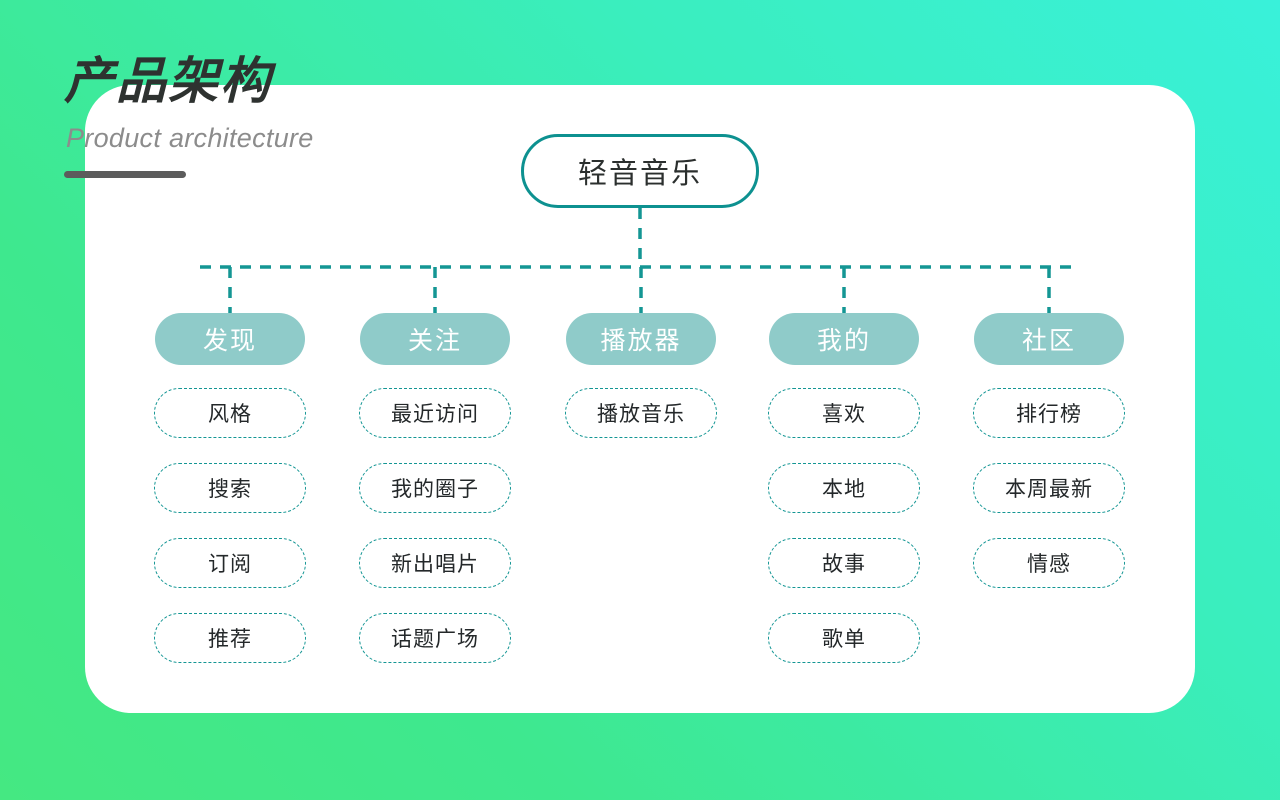 Image resolution: width=1280 pixels, height=800 pixels. What do you see at coordinates (279, 122) in the screenshot?
I see `header-block: 产品架构 Product architecture` at bounding box center [279, 122].